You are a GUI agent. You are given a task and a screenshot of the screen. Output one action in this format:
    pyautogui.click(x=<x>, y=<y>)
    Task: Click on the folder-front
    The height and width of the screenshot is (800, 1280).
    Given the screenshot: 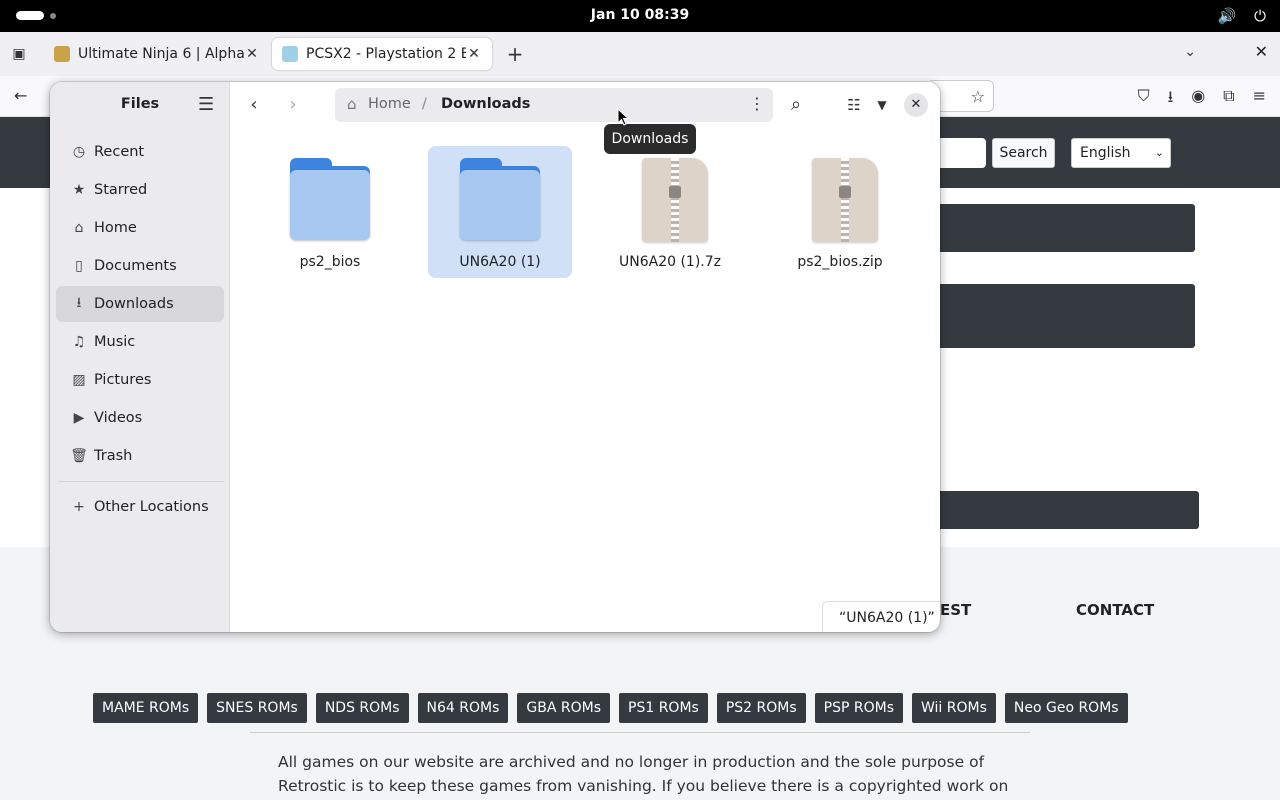 What is the action you would take?
    pyautogui.click(x=500, y=205)
    